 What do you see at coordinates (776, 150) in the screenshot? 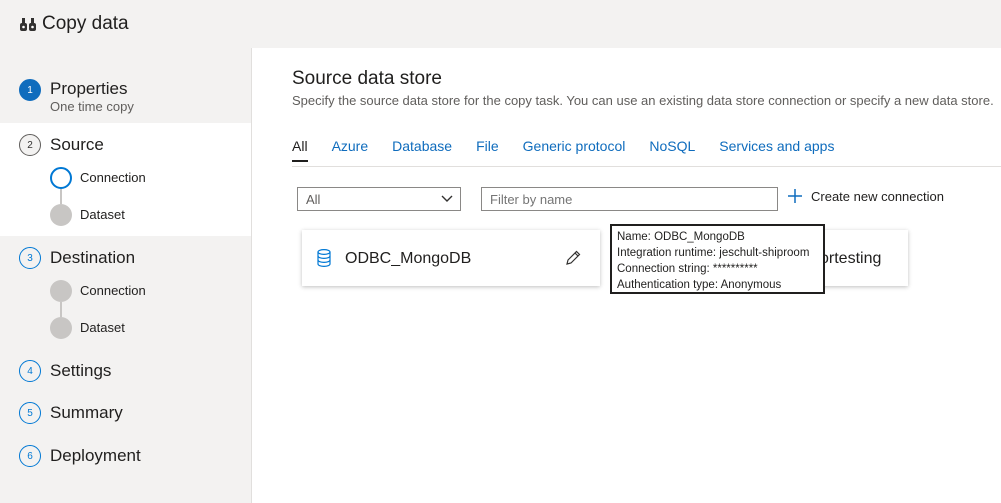
I see `tab-services-and-apps: Services and apps` at bounding box center [776, 150].